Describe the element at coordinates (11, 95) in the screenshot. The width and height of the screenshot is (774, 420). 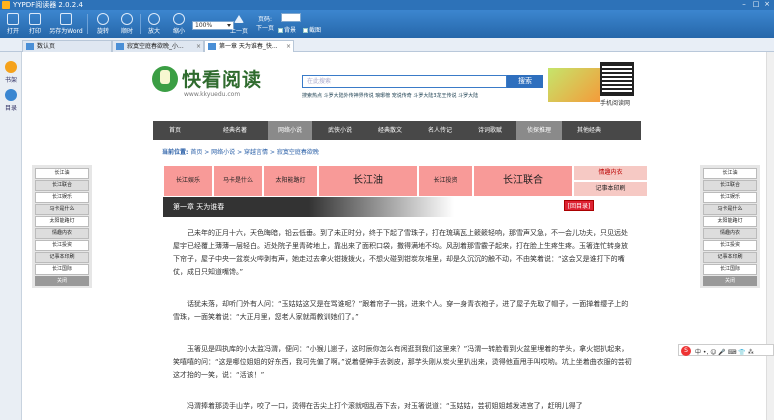
I see `list-icon` at that location.